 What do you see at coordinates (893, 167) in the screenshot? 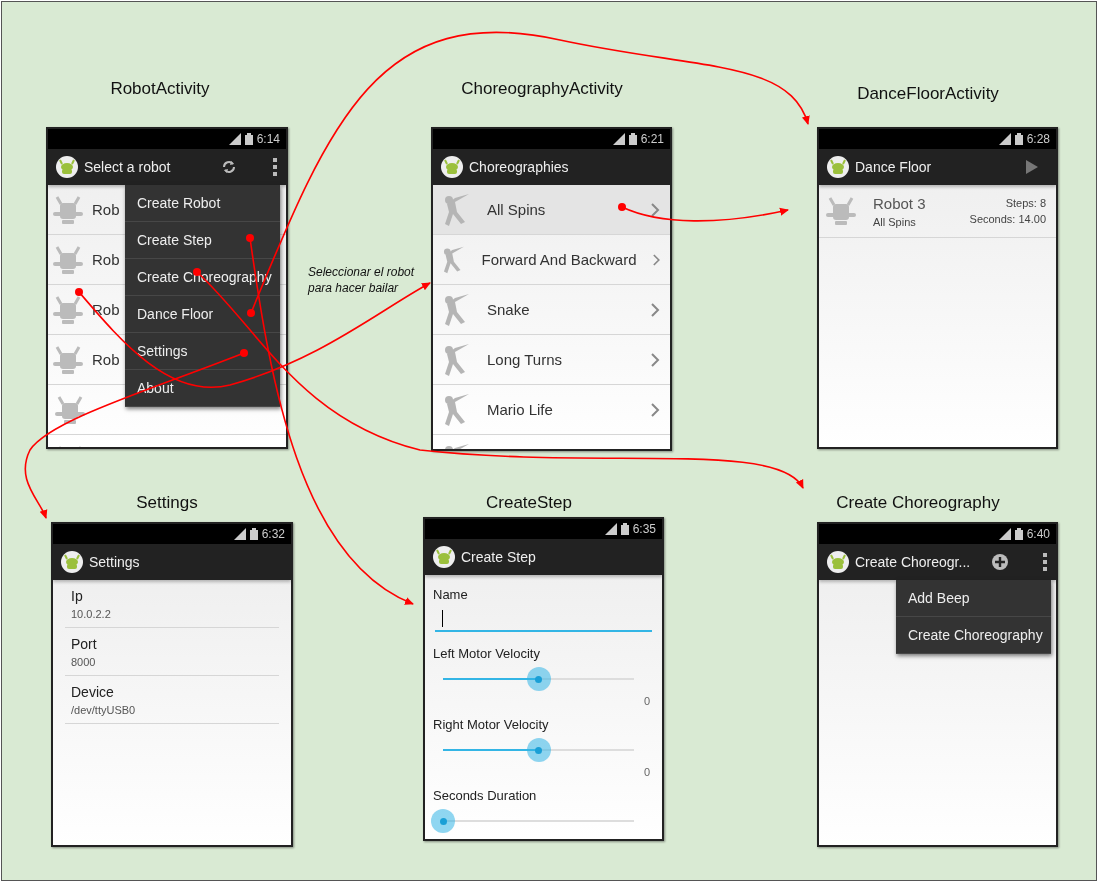
I see `app-bar-title: Dance Floor` at bounding box center [893, 167].